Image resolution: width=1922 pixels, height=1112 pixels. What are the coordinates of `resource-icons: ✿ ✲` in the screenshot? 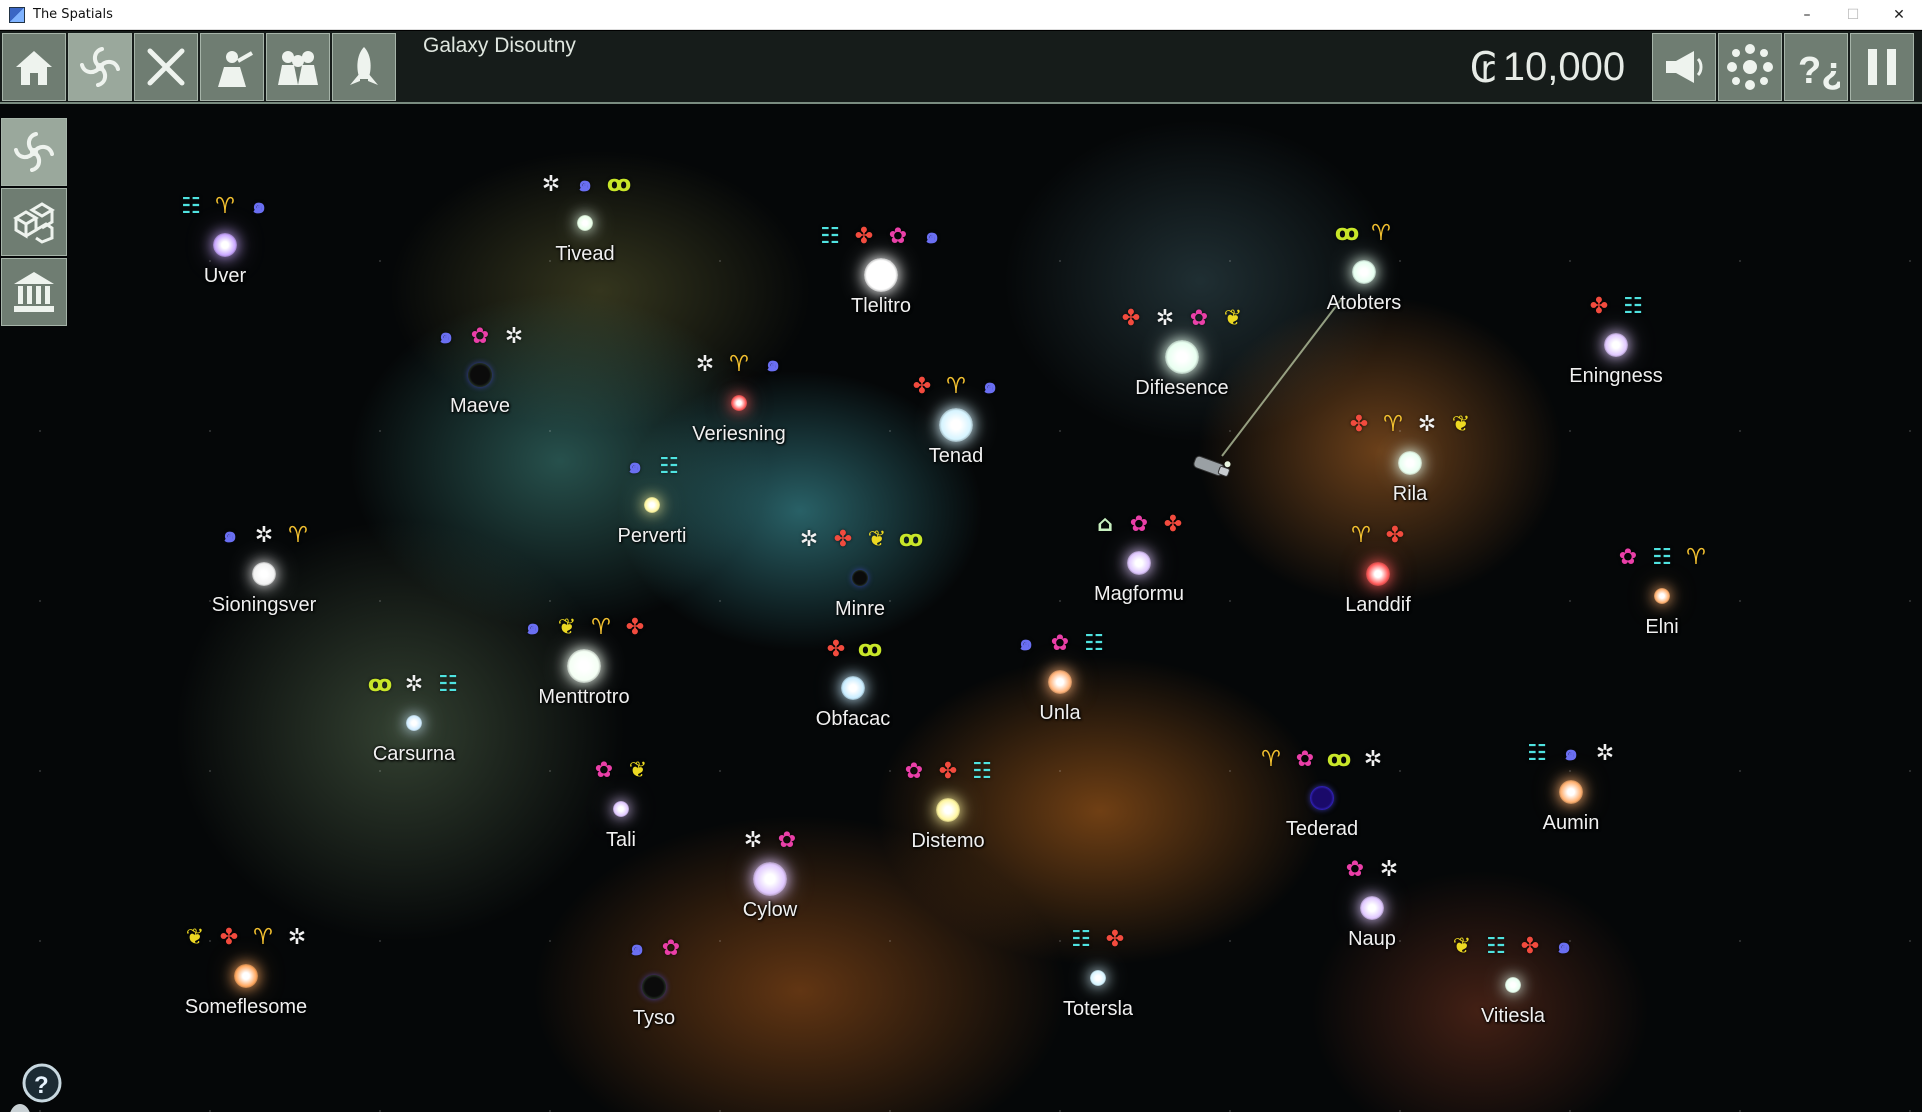 It's located at (1372, 870).